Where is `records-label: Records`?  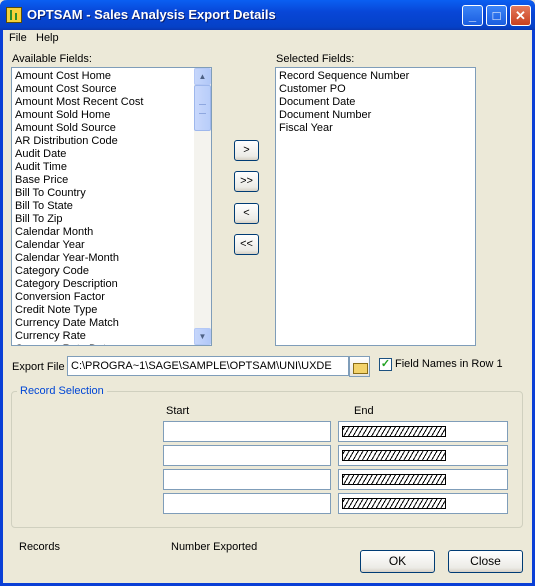
records-label: Records is located at coordinates (39, 547).